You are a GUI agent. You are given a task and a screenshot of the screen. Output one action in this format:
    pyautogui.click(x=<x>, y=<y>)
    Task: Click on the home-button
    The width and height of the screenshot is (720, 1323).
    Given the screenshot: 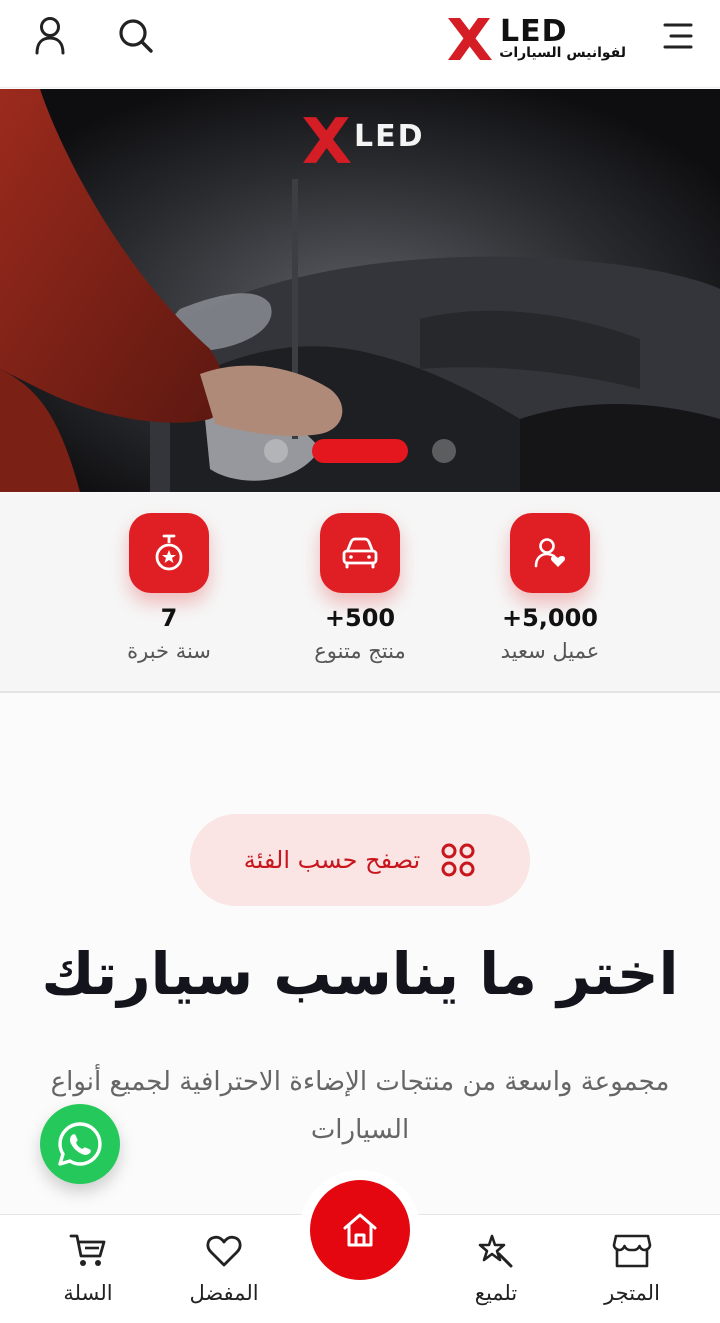 What is the action you would take?
    pyautogui.click(x=360, y=1230)
    